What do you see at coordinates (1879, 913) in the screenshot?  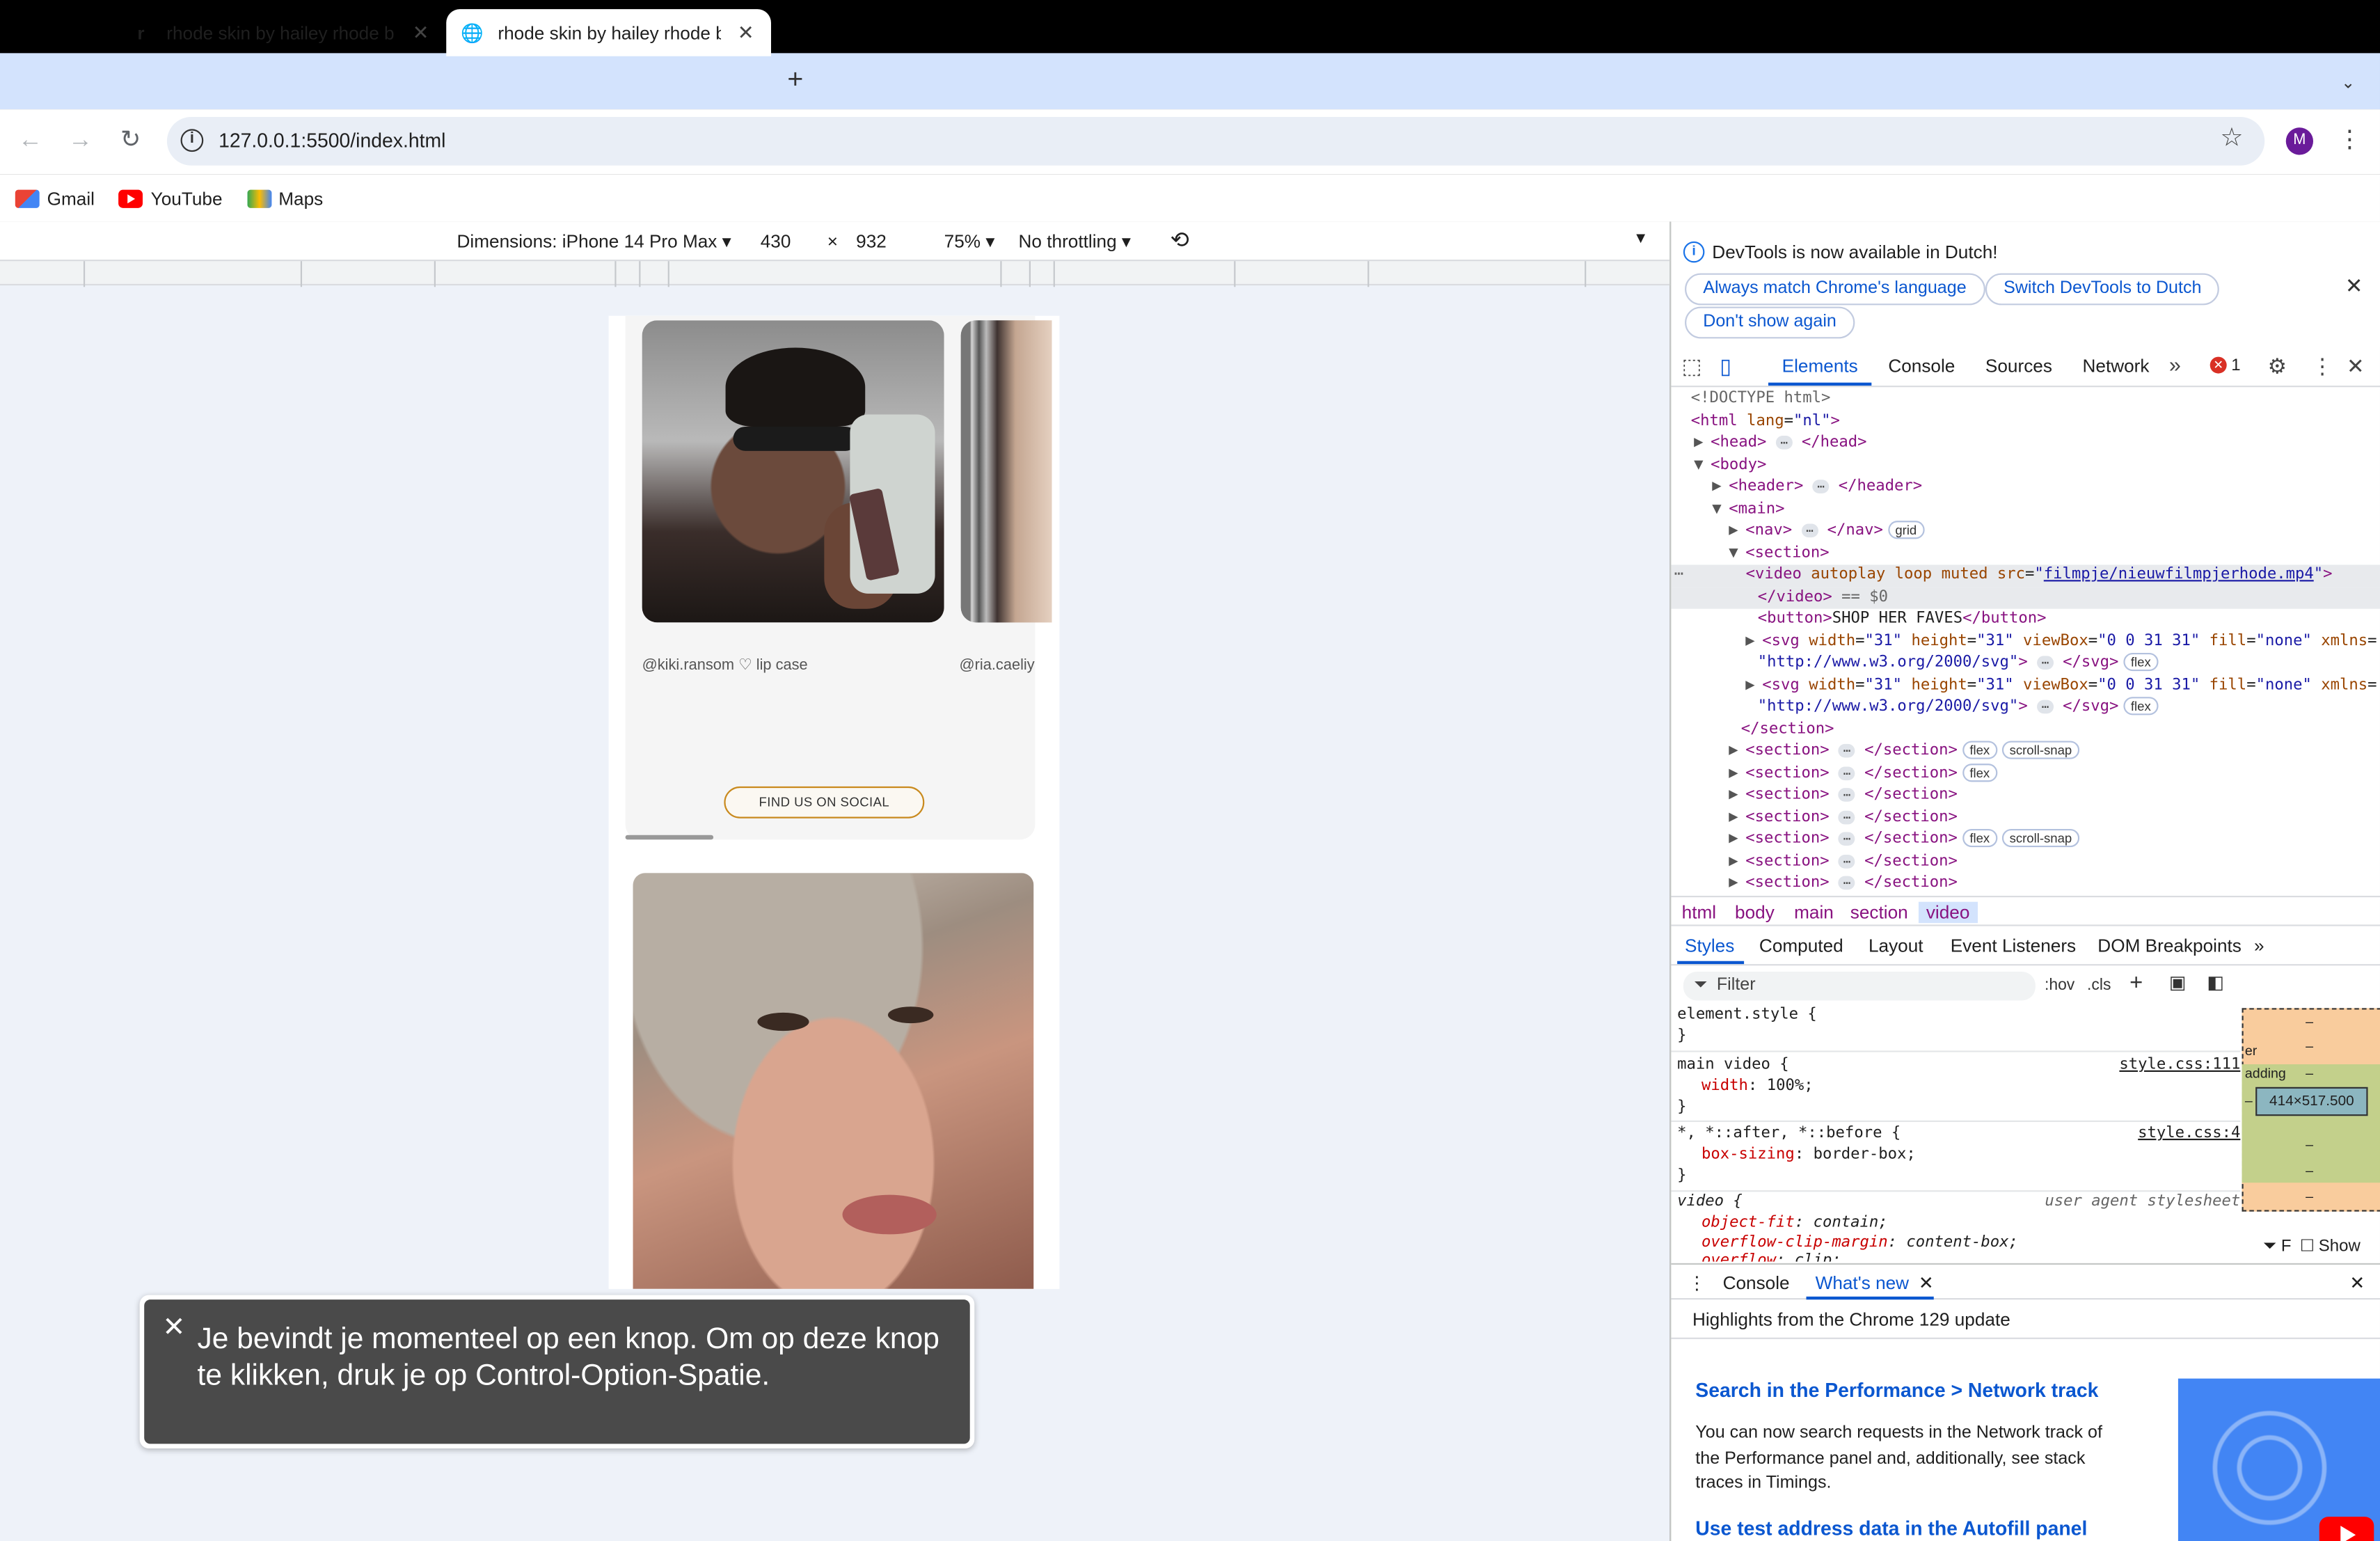 I see `crumb-section: section` at bounding box center [1879, 913].